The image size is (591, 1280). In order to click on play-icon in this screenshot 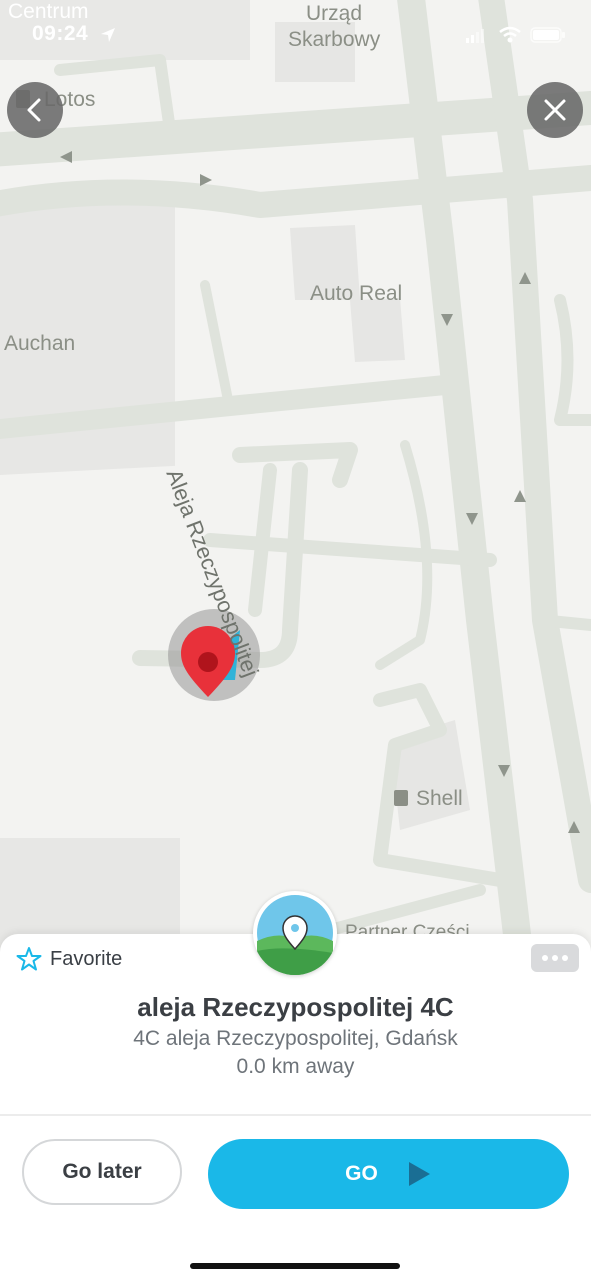, I will do `click(419, 1174)`.